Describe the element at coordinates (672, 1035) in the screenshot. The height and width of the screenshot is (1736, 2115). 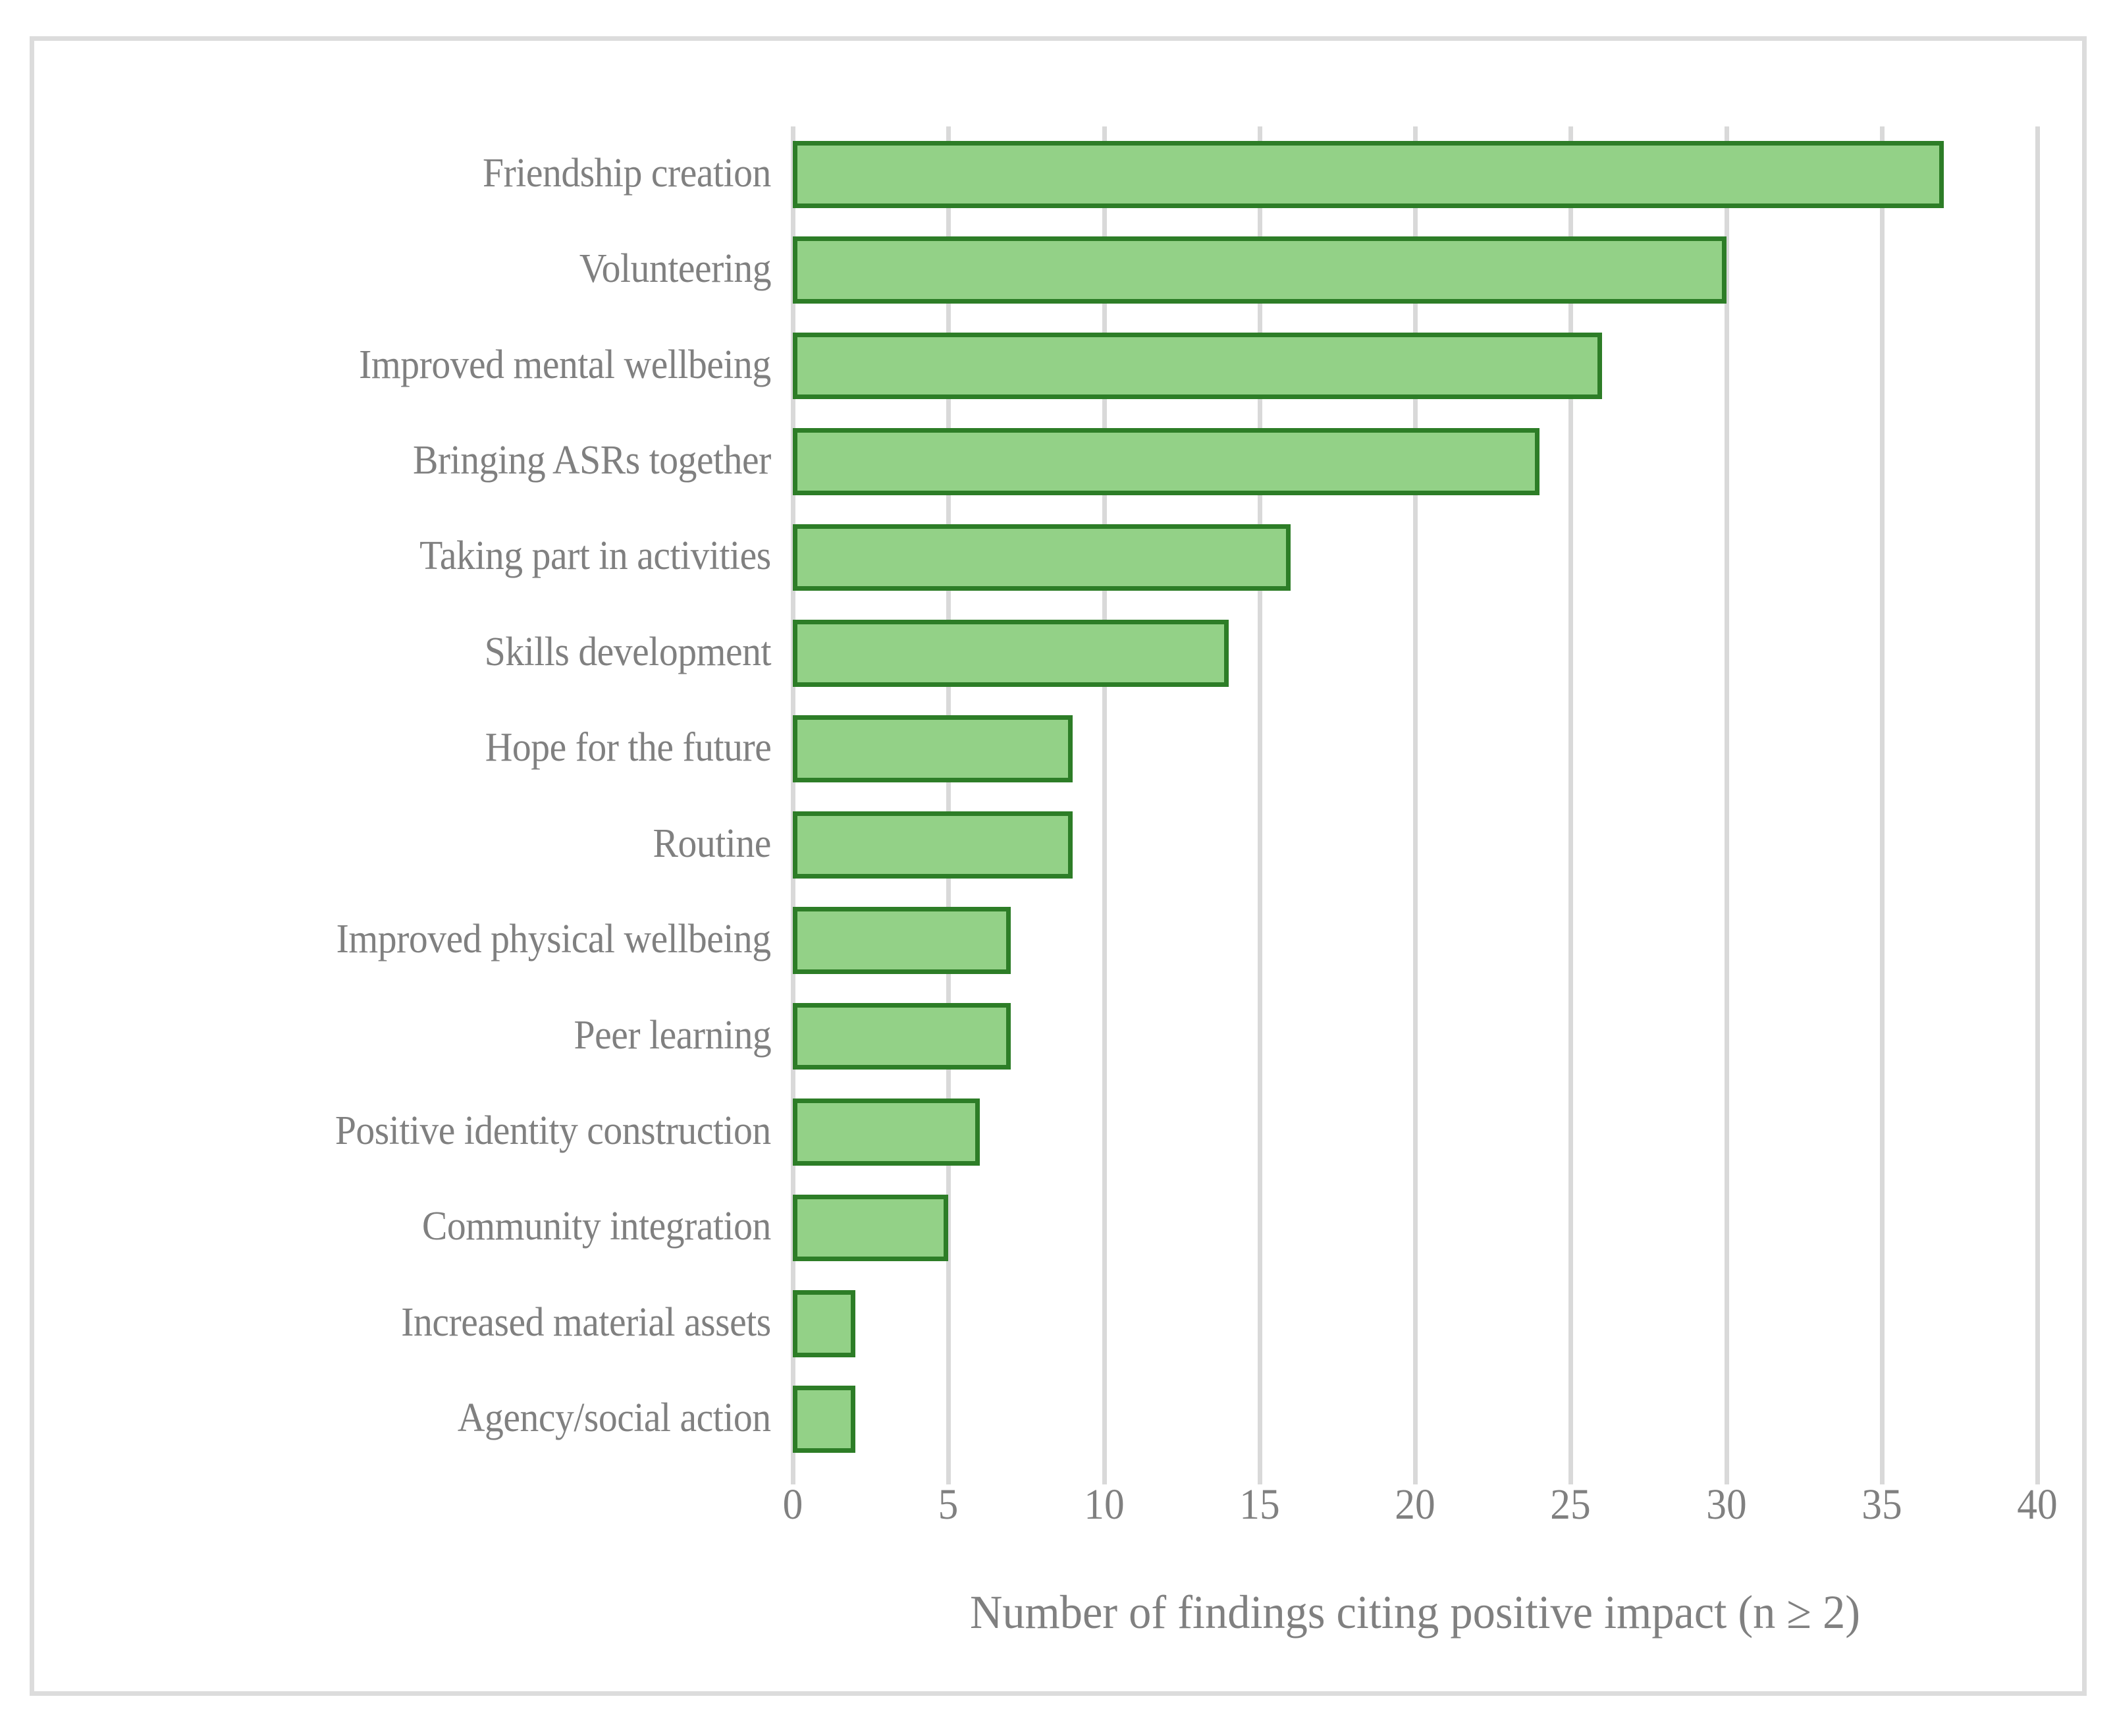
I see `category-label: Peer learning` at that location.